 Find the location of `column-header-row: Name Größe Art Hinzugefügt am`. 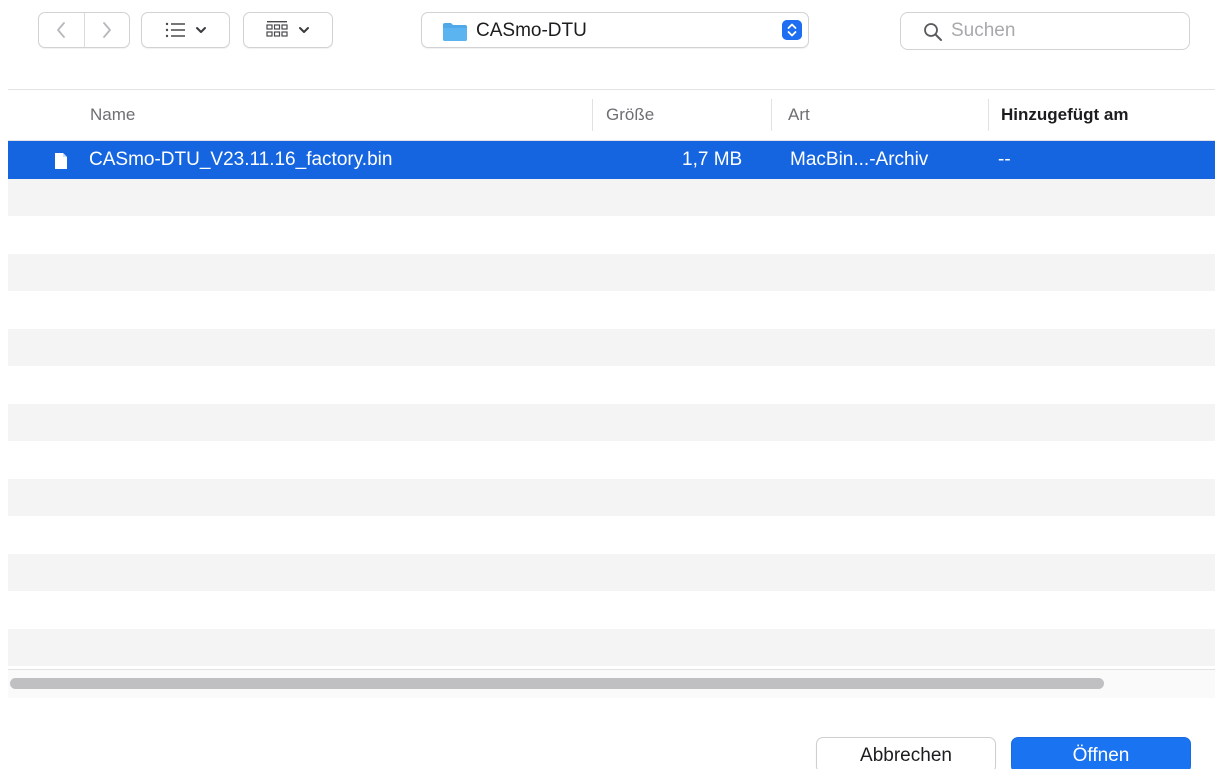

column-header-row: Name Größe Art Hinzugefügt am is located at coordinates (611, 115).